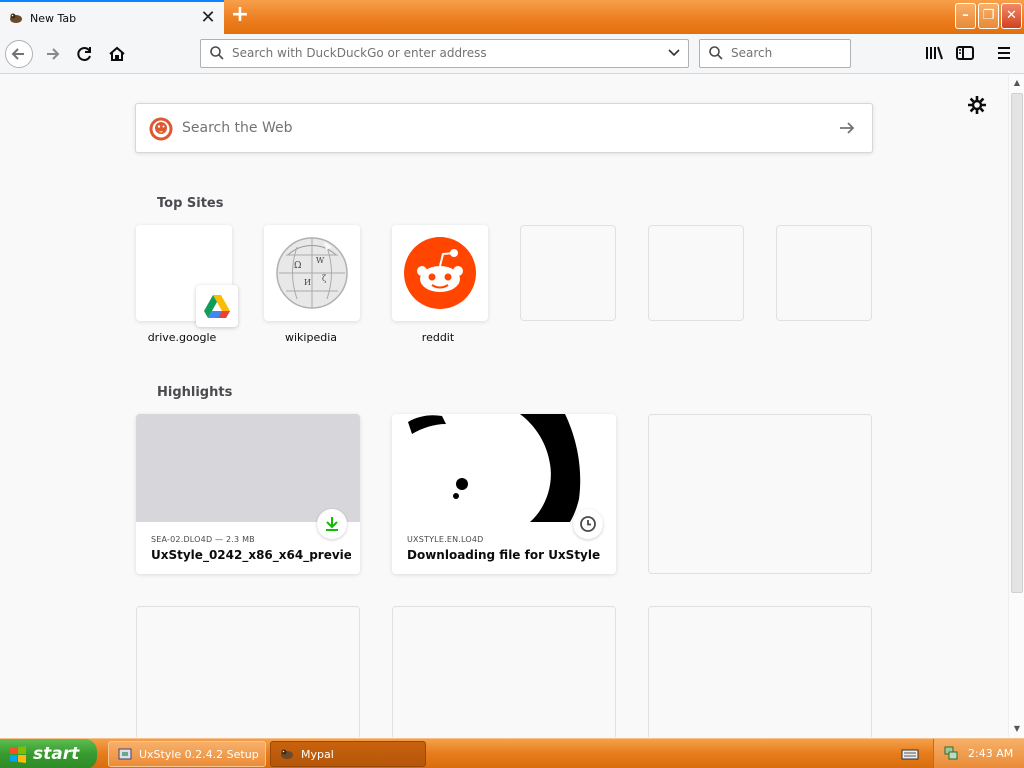  What do you see at coordinates (190, 203) in the screenshot?
I see `top-sites-heading: Top Sites` at bounding box center [190, 203].